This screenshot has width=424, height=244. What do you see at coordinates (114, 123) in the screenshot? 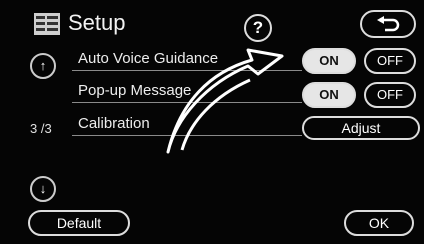
I see `row-label-calibration: Calibration` at bounding box center [114, 123].